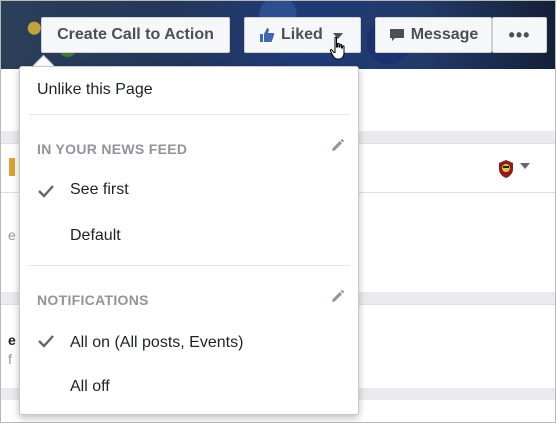 Image resolution: width=556 pixels, height=423 pixels. What do you see at coordinates (95, 236) in the screenshot?
I see `default-option: Default` at bounding box center [95, 236].